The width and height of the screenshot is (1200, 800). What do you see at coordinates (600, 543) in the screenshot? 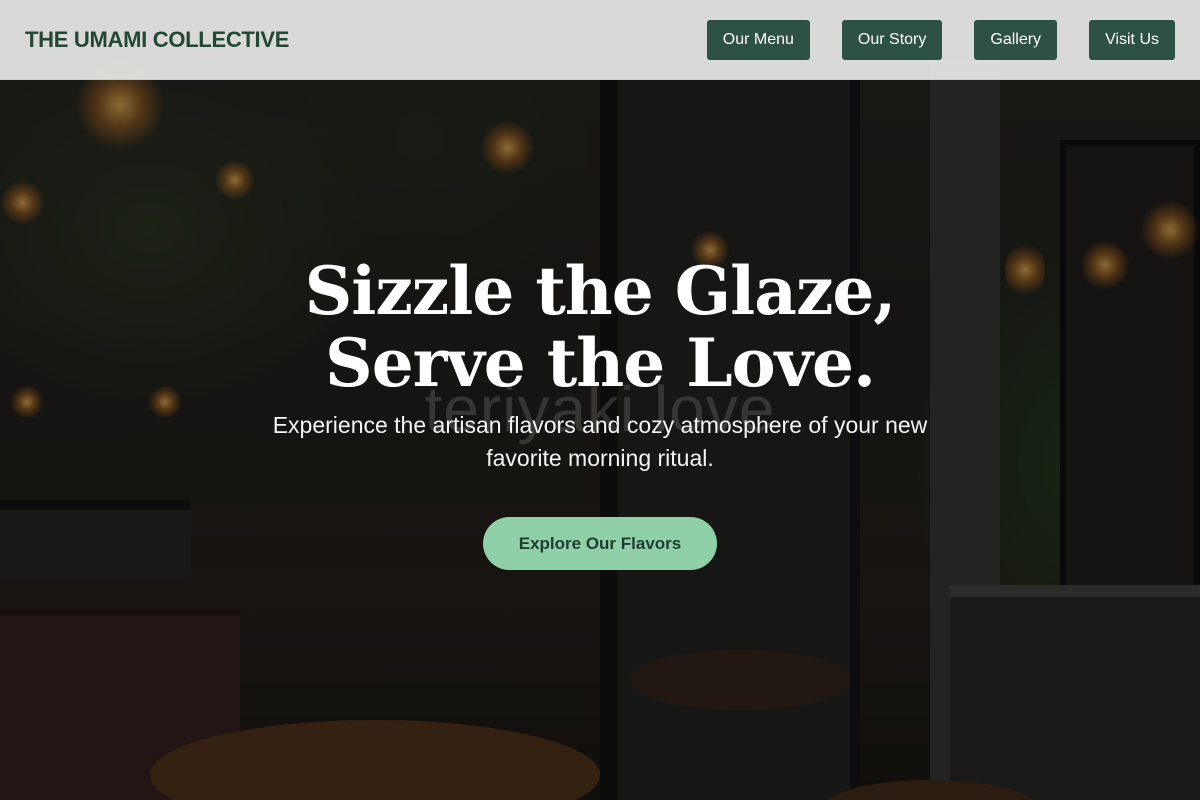
I see `explore-flavors-button: Explore Our Flavors` at bounding box center [600, 543].